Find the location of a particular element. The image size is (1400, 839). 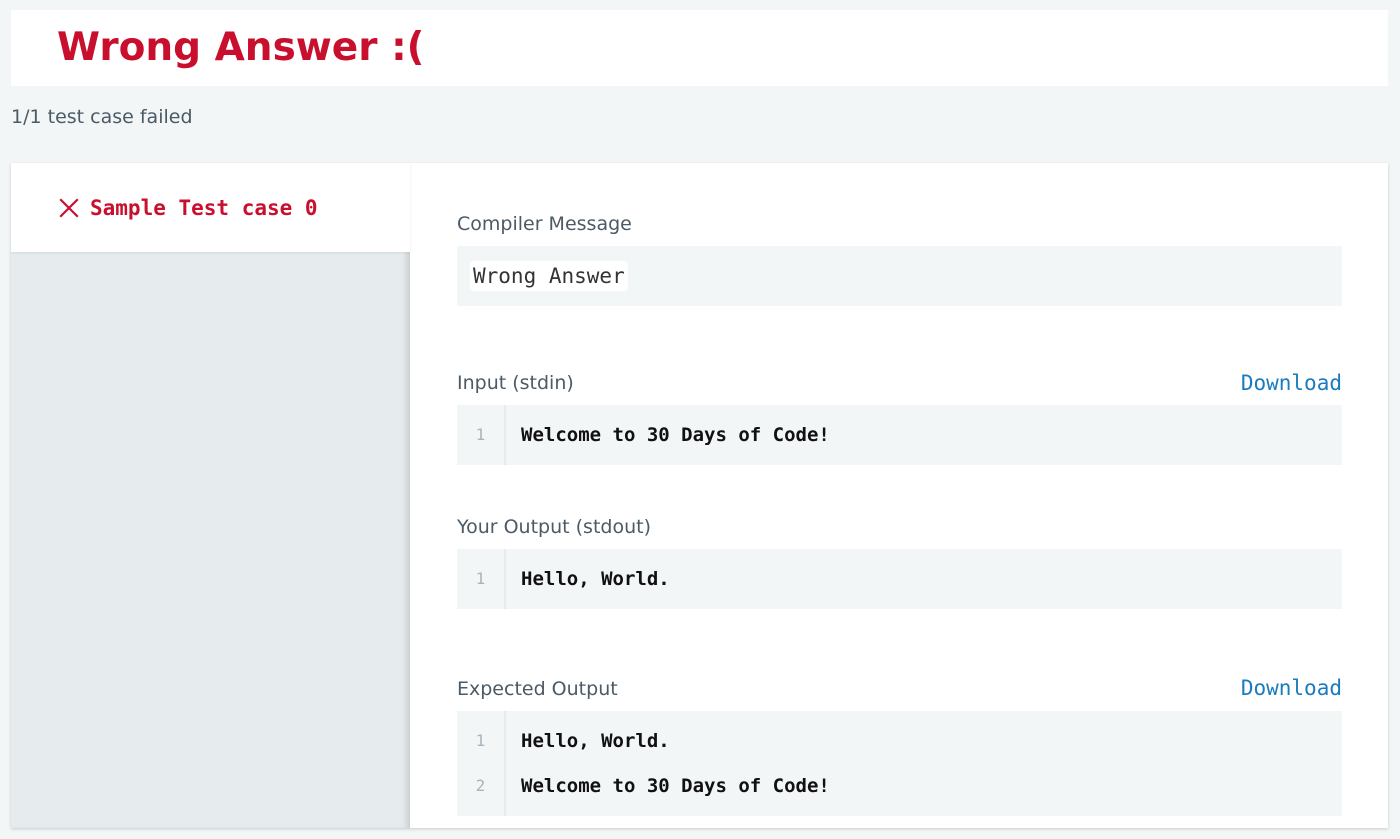

compiler-message-text: Wrong Answer is located at coordinates (549, 276).